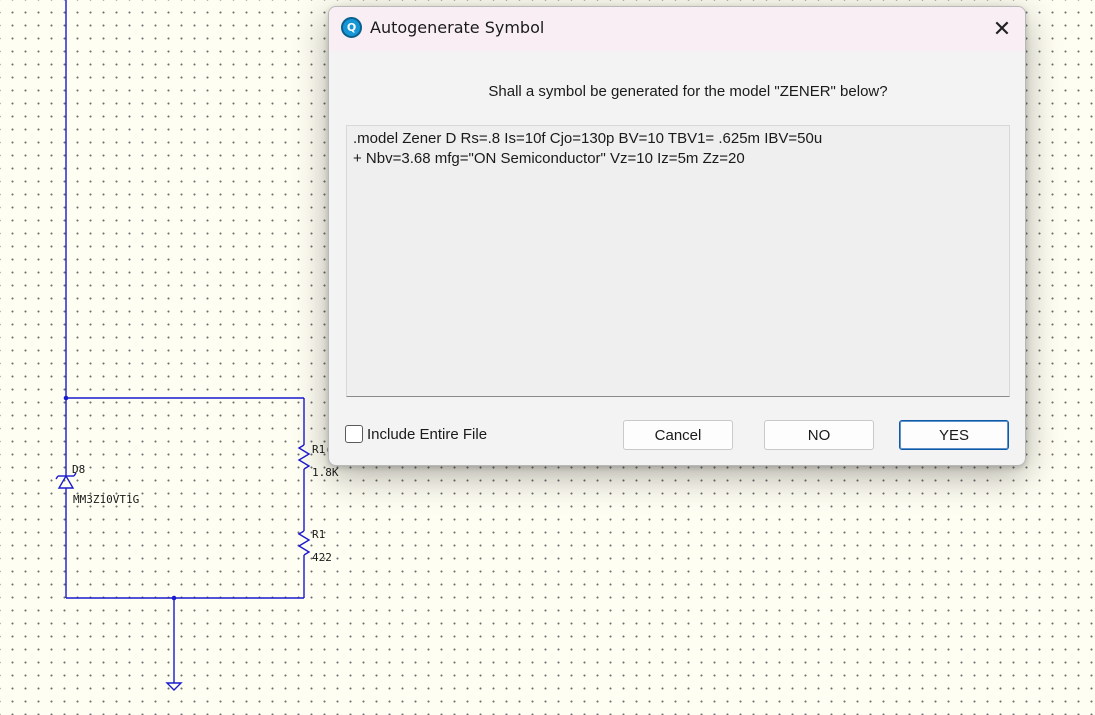 The width and height of the screenshot is (1095, 715). I want to click on resistor-r10-symbol, so click(304, 457).